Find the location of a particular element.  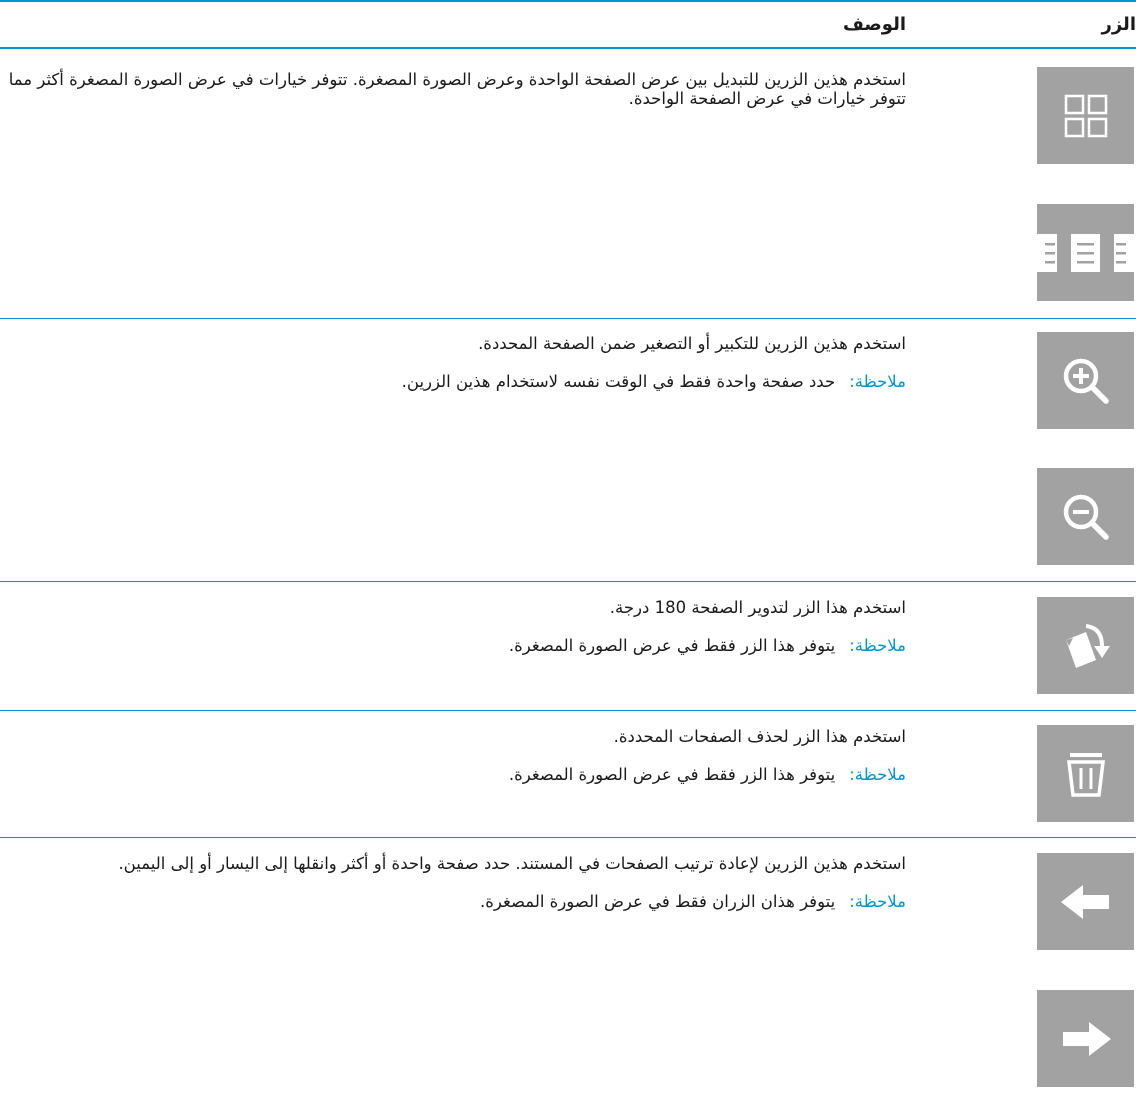

column-header-button: الزر is located at coordinates (1118, 24).